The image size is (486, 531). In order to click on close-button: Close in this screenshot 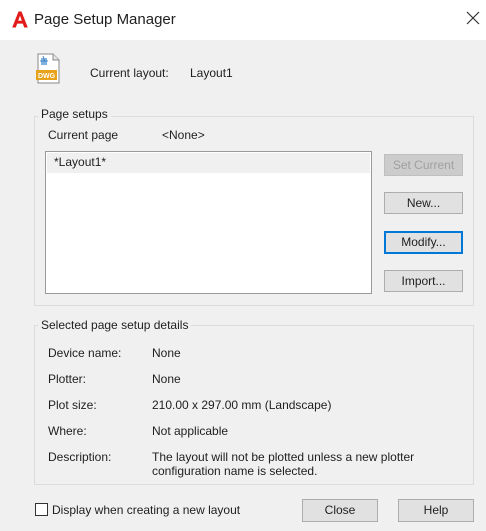, I will do `click(340, 510)`.